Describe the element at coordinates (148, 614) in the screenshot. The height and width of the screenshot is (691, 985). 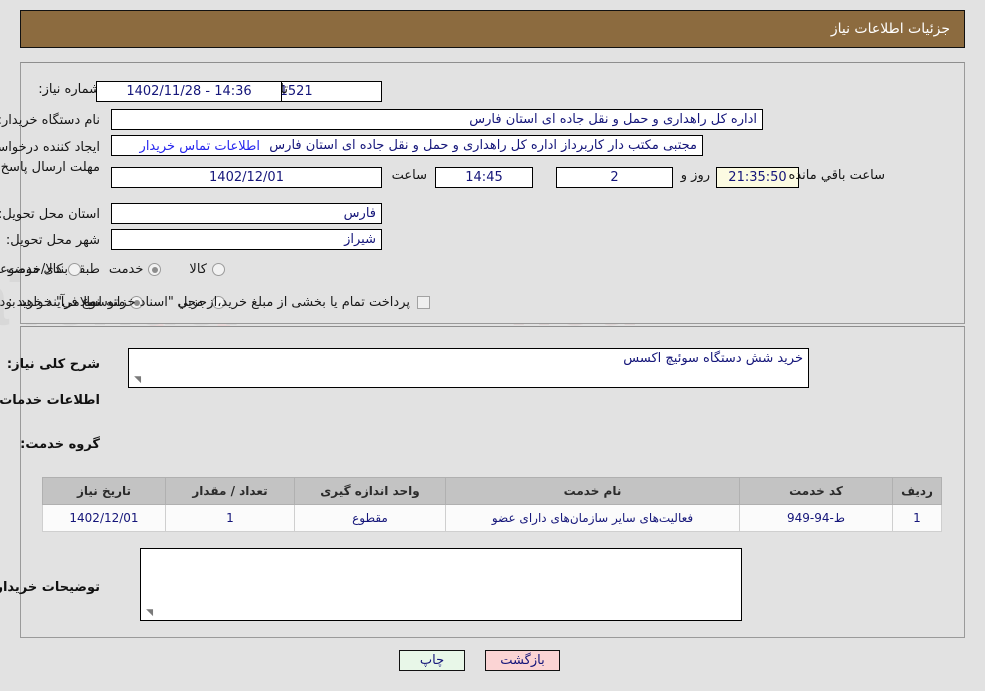
I see `resize-grip-icon-notes: ◥` at that location.